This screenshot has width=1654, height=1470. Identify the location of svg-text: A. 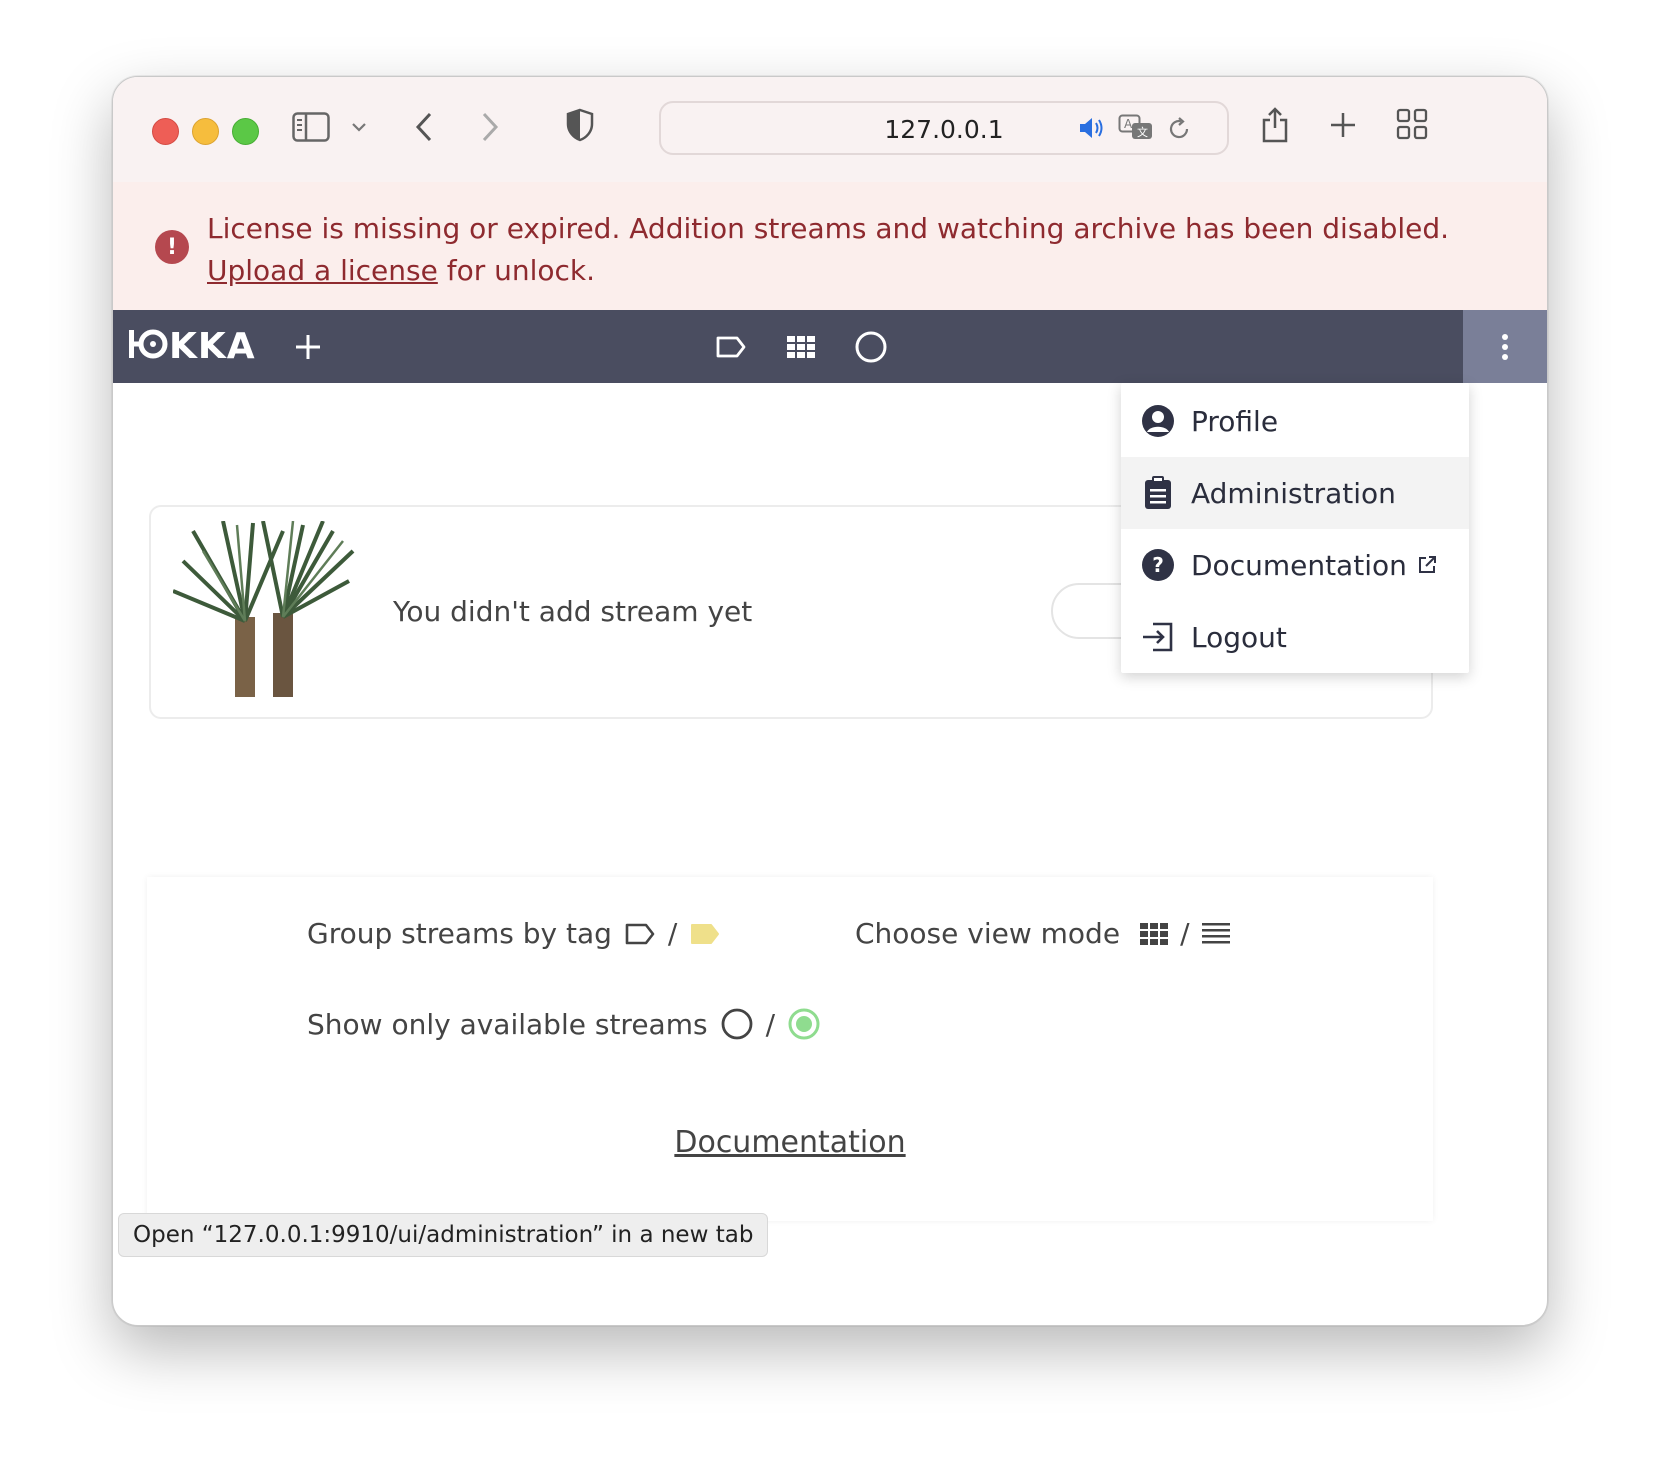
(1128, 124).